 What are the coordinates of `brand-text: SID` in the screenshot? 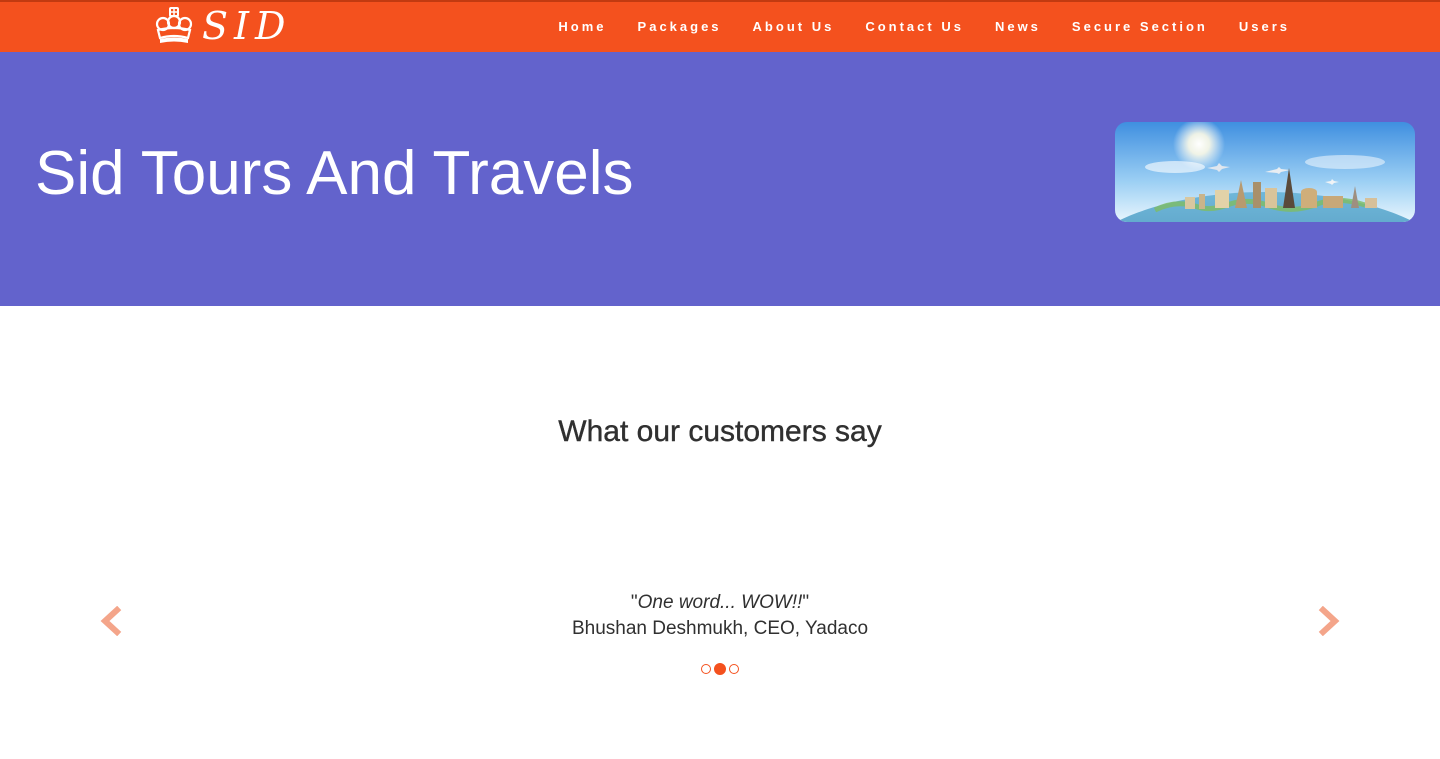 It's located at (247, 26).